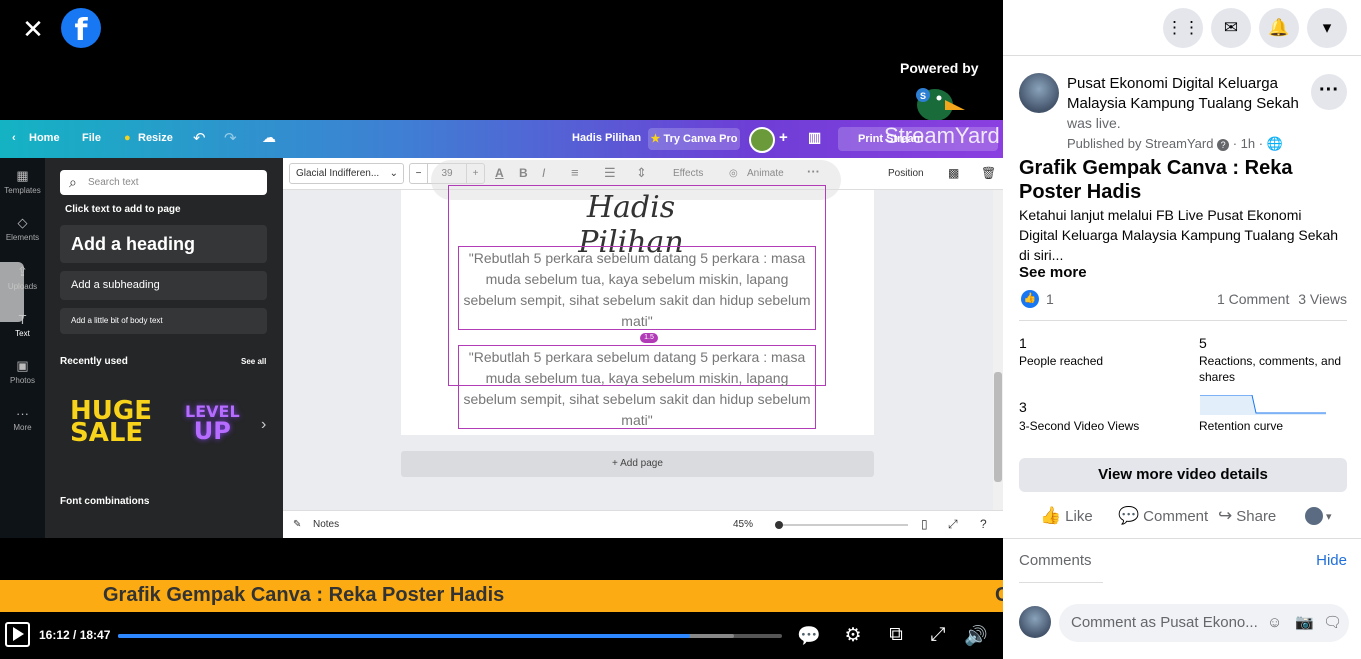  What do you see at coordinates (1241, 426) in the screenshot?
I see `retention-curve-label: Retention curve` at bounding box center [1241, 426].